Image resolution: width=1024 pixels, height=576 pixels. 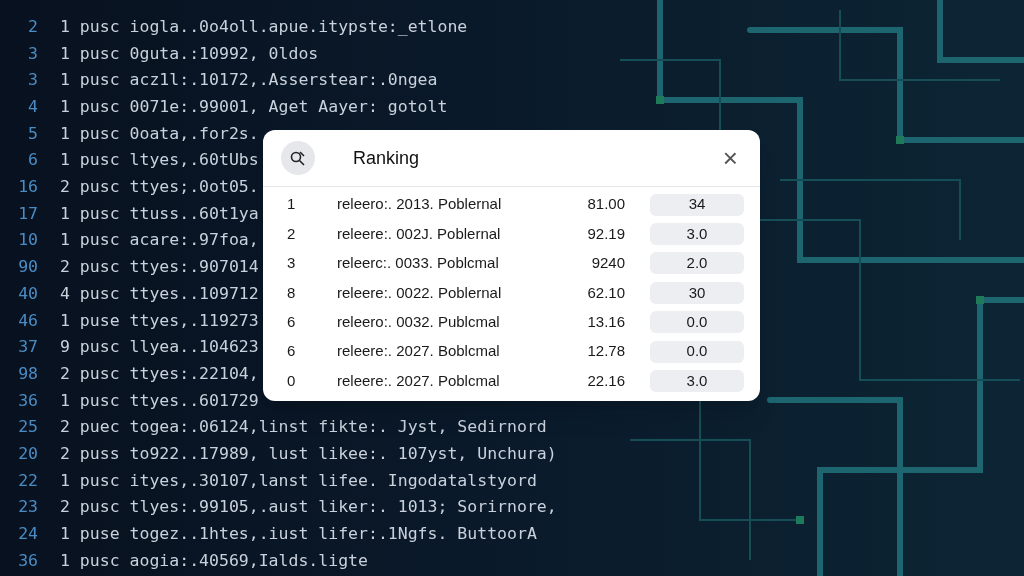 What do you see at coordinates (27, 427) in the screenshot?
I see `line-number: 25` at bounding box center [27, 427].